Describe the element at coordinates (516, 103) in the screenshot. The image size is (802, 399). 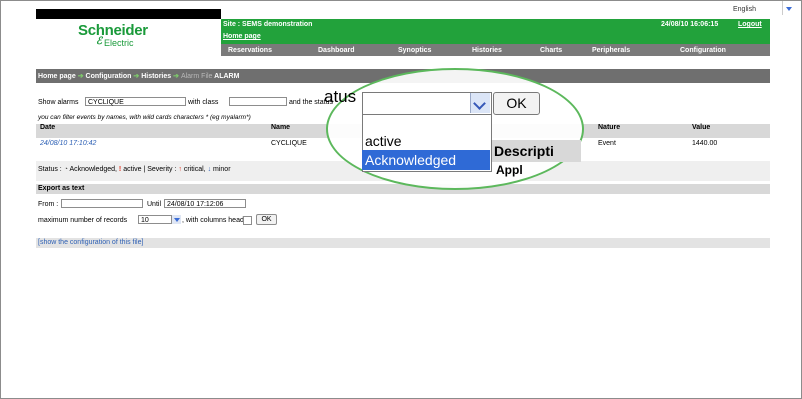
I see `filter-ok-button: OK` at that location.